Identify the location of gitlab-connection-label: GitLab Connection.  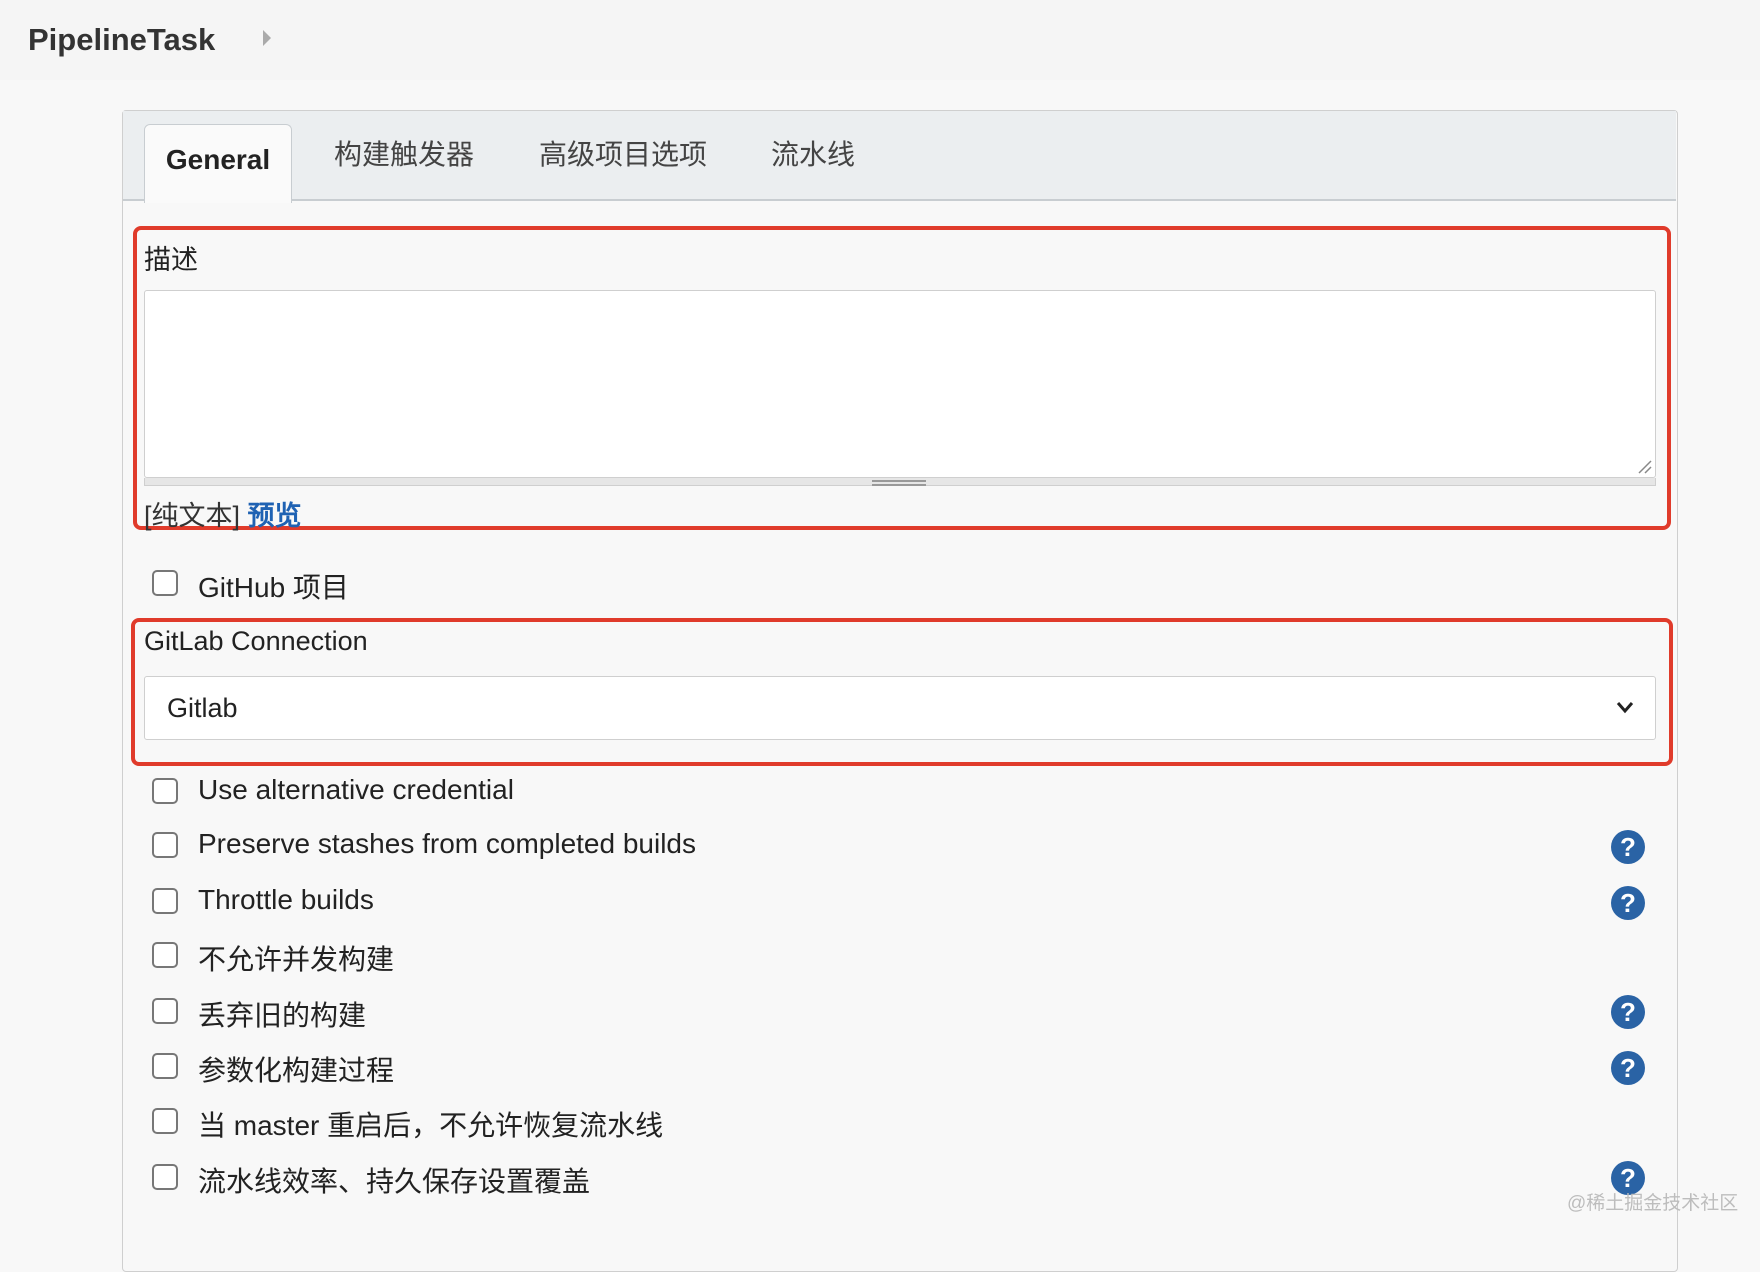
(256, 641).